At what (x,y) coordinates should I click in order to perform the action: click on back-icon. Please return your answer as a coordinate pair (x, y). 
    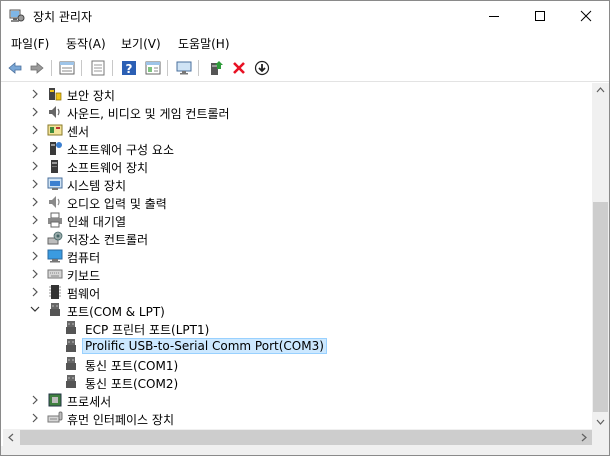
    Looking at the image, I should click on (15, 68).